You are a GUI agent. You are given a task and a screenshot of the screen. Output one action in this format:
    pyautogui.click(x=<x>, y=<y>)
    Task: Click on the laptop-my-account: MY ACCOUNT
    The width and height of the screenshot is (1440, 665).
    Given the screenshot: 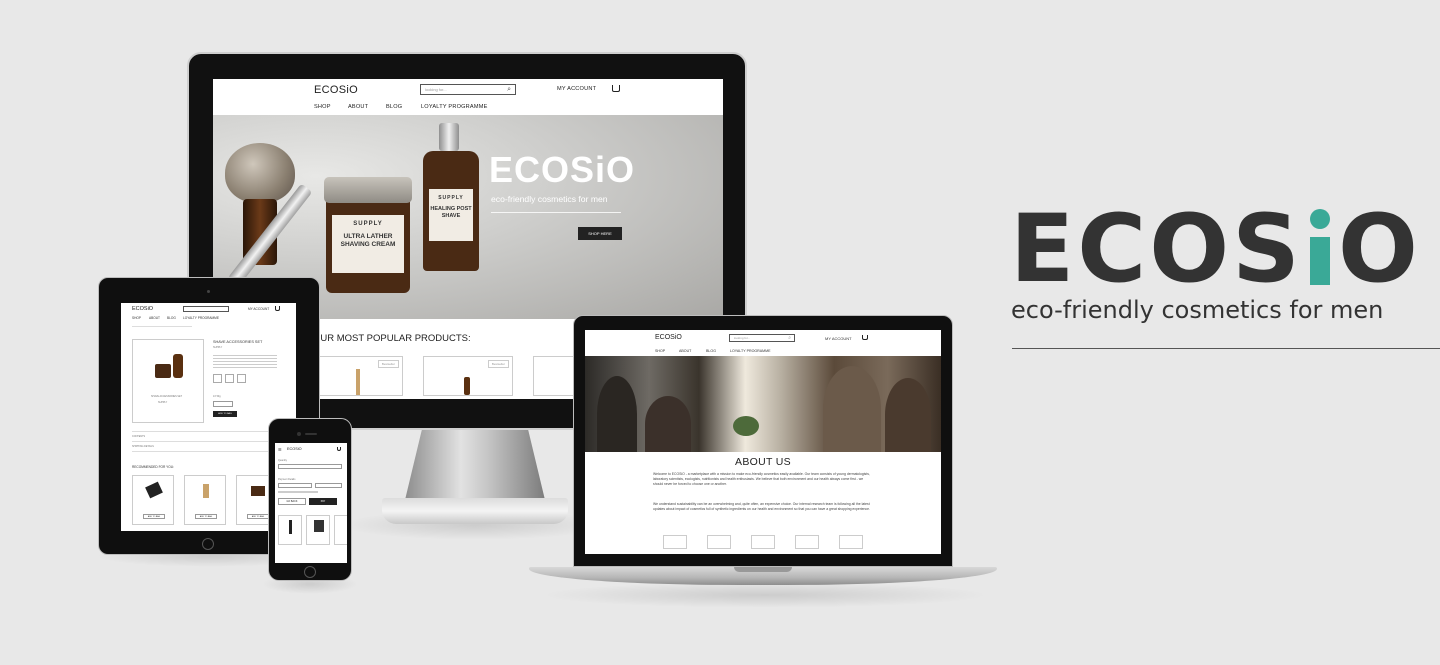 What is the action you would take?
    pyautogui.click(x=838, y=338)
    